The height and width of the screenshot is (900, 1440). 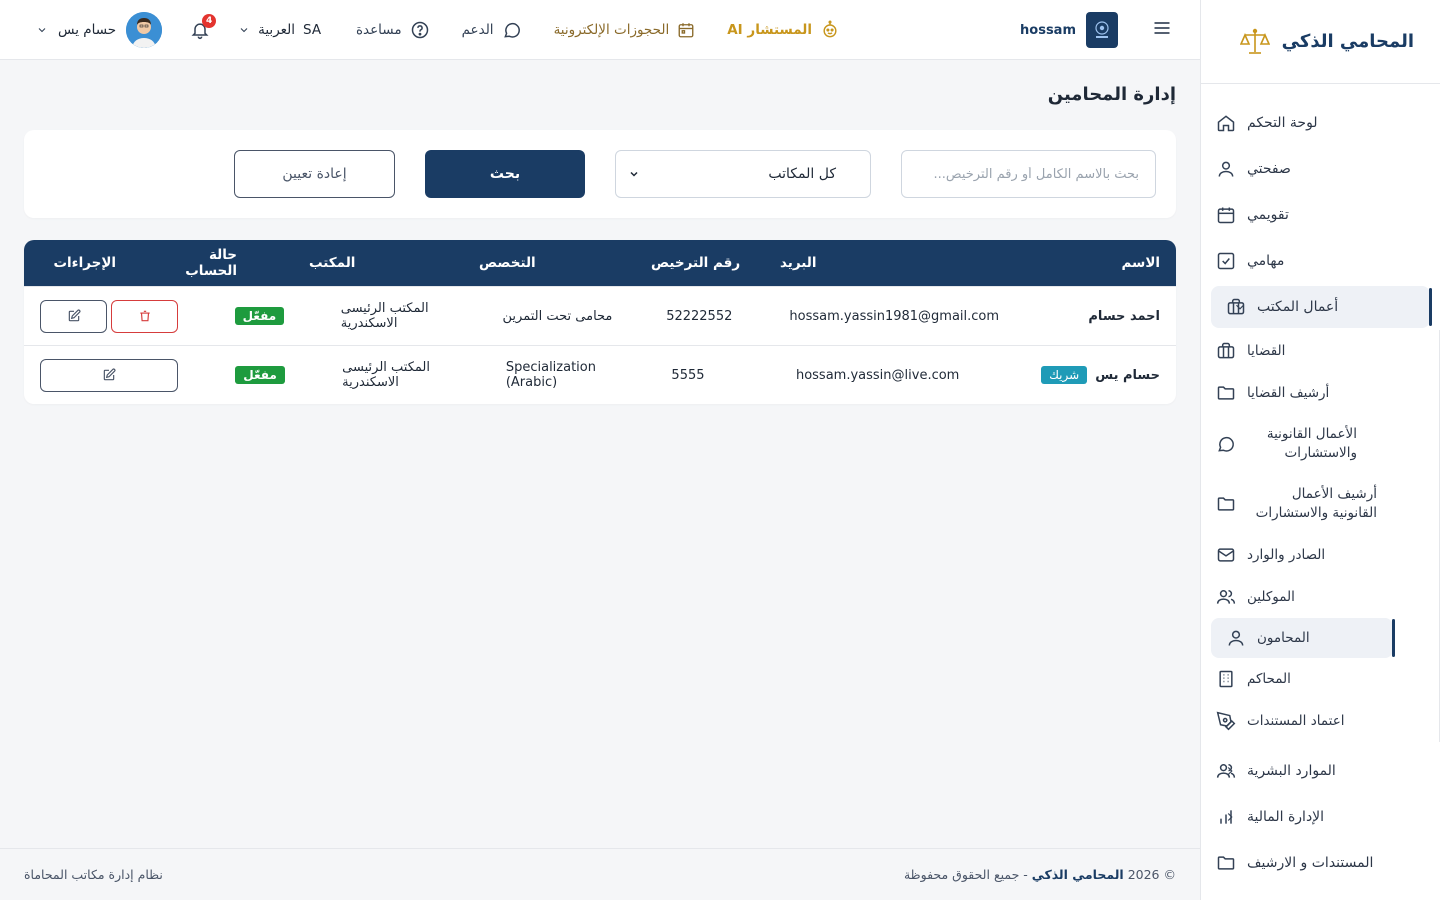 I want to click on search-input, so click(x=1028, y=174).